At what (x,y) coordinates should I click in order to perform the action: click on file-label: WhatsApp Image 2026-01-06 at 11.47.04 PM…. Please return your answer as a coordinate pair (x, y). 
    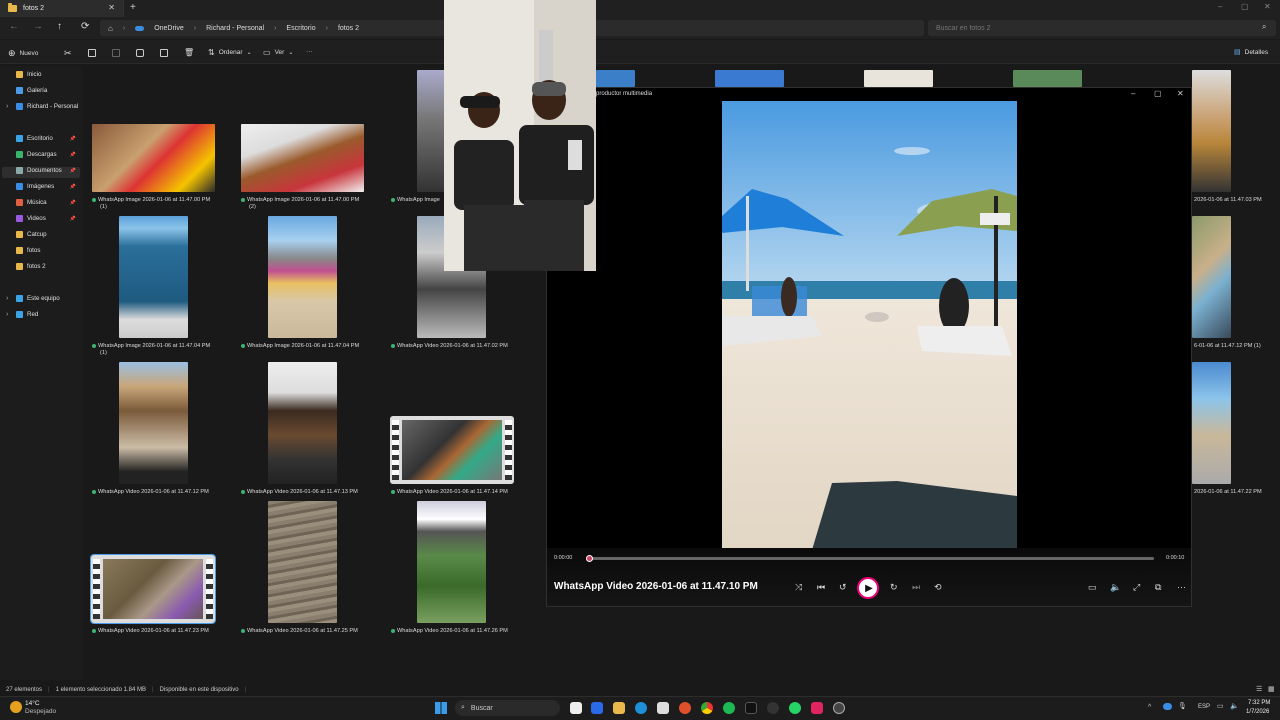
    Looking at the image, I should click on (160, 350).